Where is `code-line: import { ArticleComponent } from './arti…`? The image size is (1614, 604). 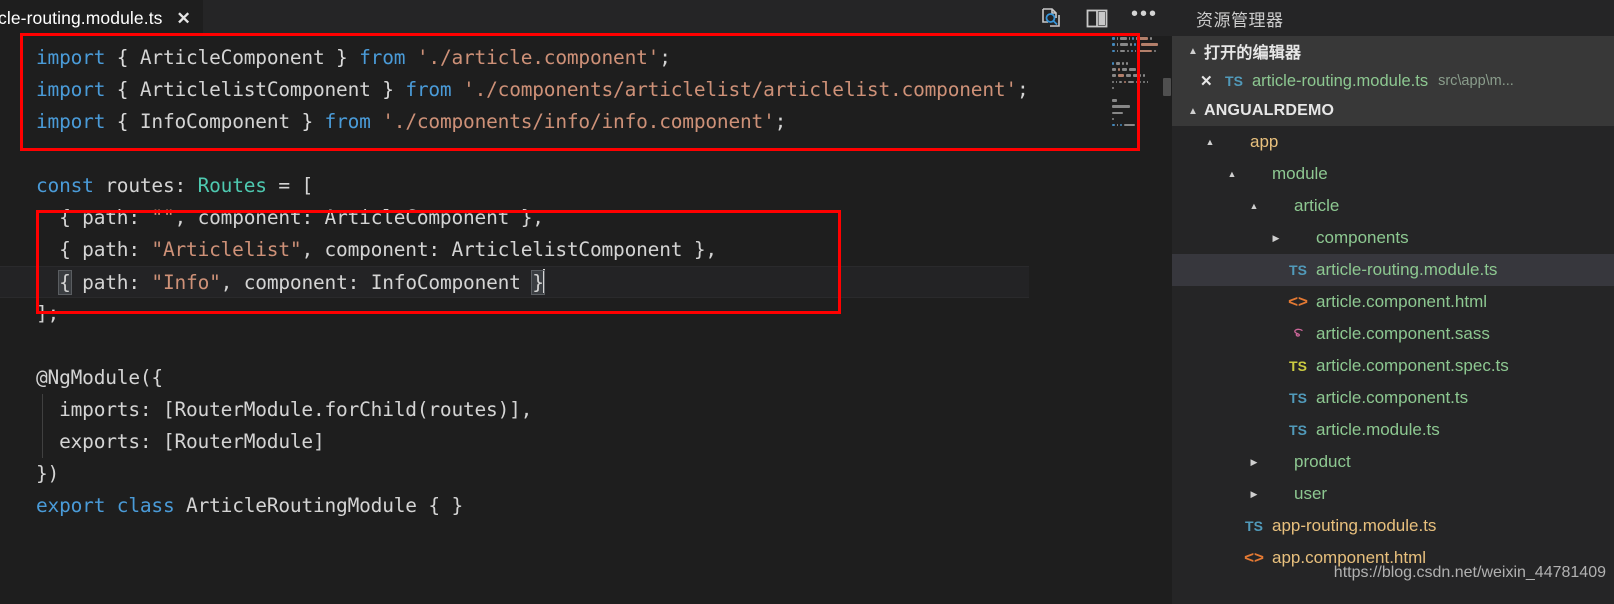 code-line: import { ArticleComponent } from './arti… is located at coordinates (514, 58).